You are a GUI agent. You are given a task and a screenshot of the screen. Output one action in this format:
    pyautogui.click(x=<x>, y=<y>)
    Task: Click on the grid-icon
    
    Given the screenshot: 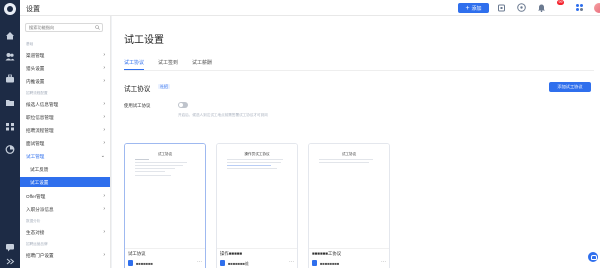 What is the action you would take?
    pyautogui.click(x=10, y=126)
    